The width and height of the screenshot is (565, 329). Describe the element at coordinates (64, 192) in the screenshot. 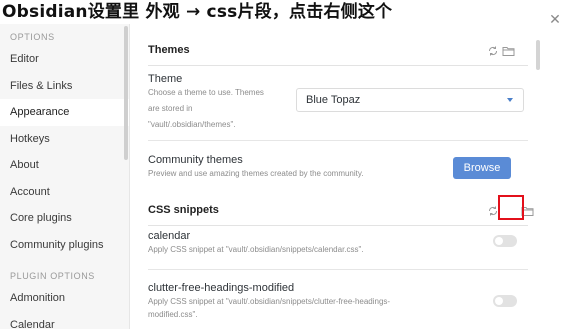

I see `sidebar-item-account: Account` at that location.